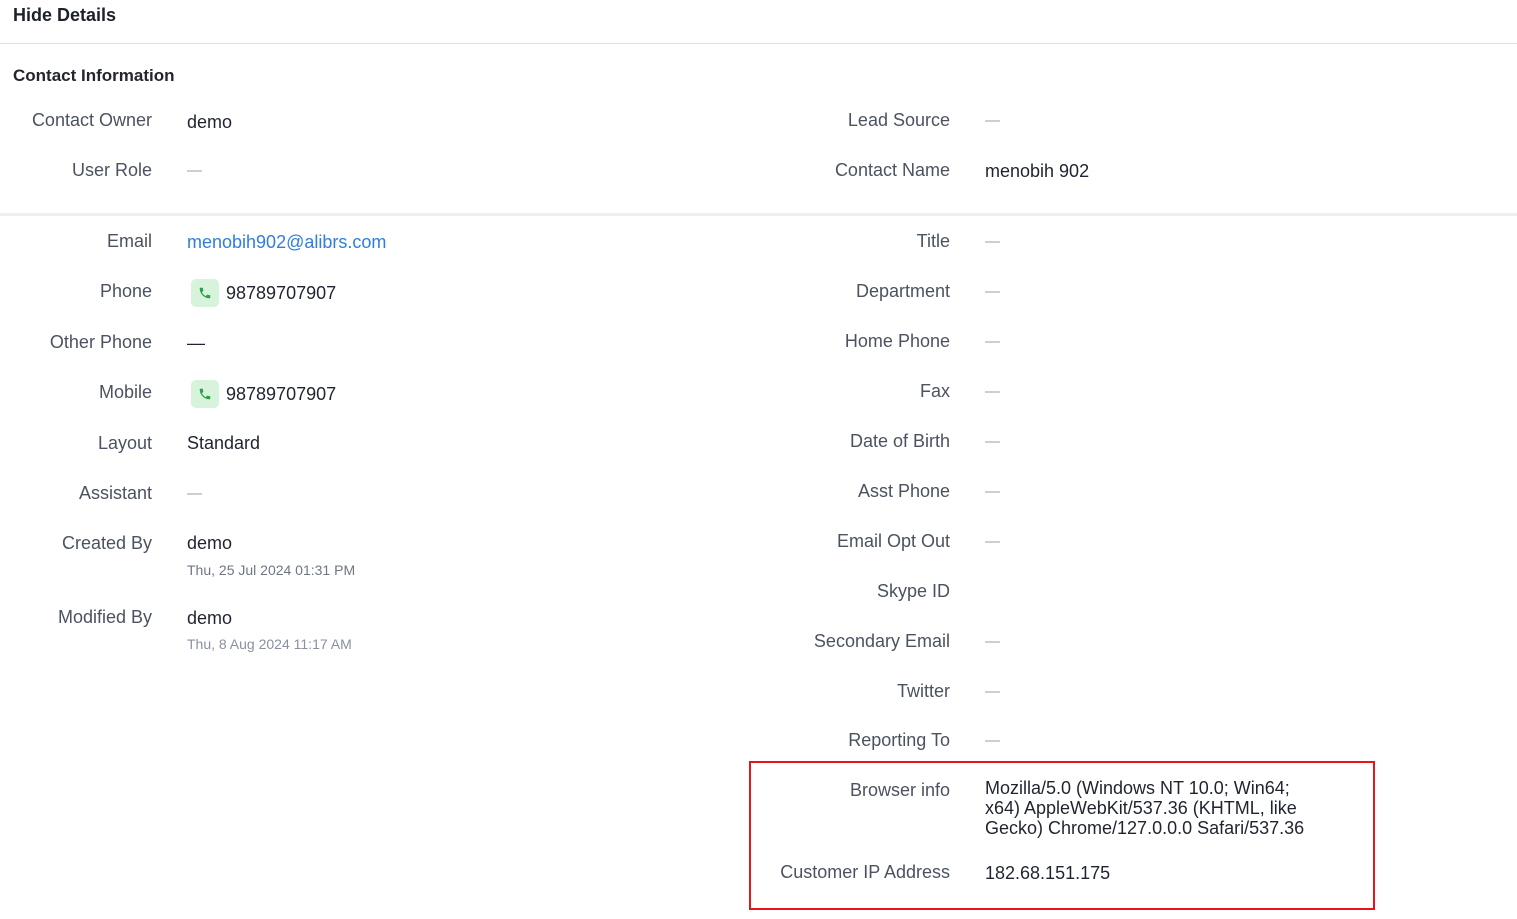  What do you see at coordinates (129, 241) in the screenshot?
I see `email-label: Email` at bounding box center [129, 241].